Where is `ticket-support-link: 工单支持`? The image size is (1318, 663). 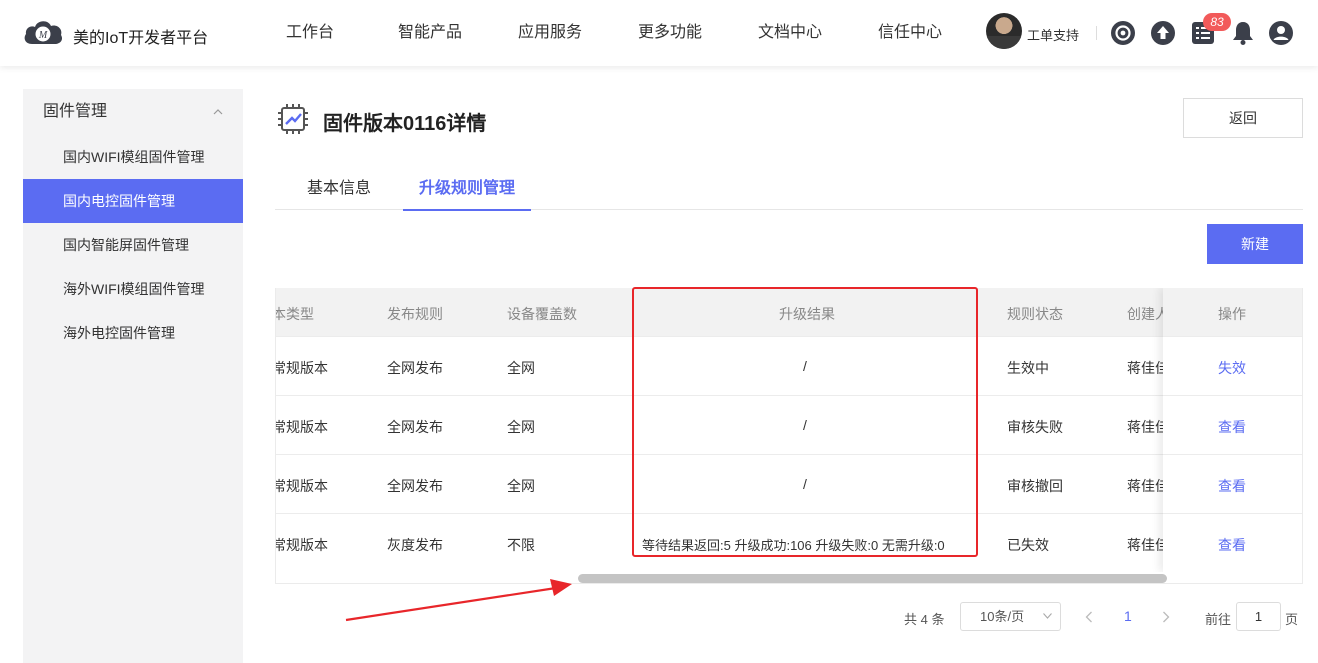
ticket-support-link: 工单支持 is located at coordinates (1053, 34).